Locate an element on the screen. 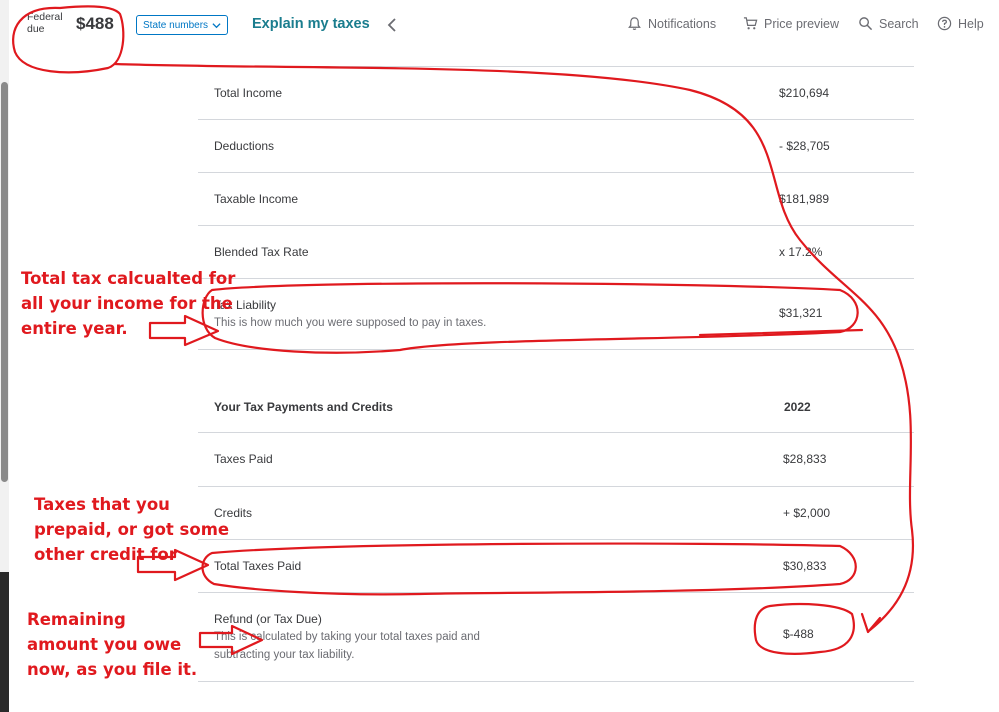 The image size is (999, 712). row-value: $-488 is located at coordinates (798, 634).